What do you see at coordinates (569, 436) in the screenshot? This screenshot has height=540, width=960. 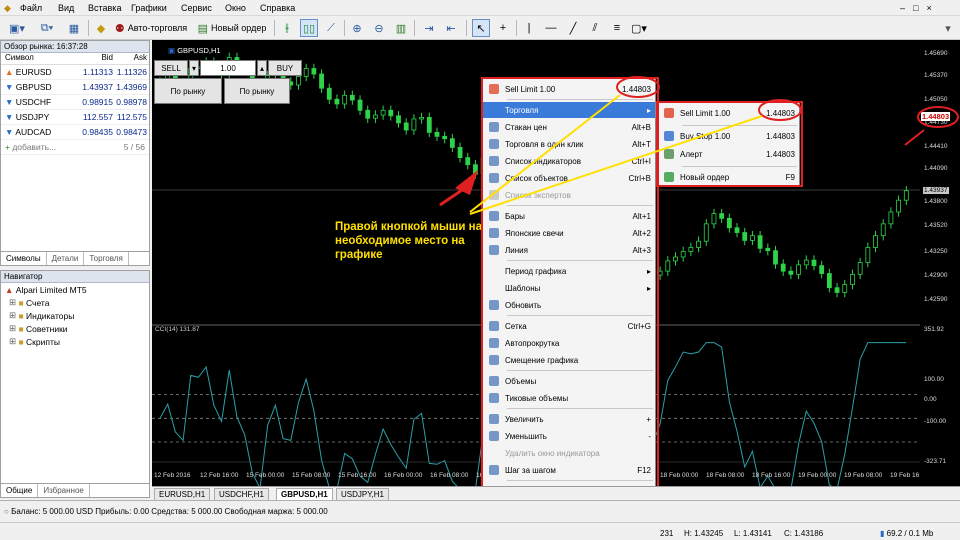 I see `context-menu-item: Уменьшить -` at bounding box center [569, 436].